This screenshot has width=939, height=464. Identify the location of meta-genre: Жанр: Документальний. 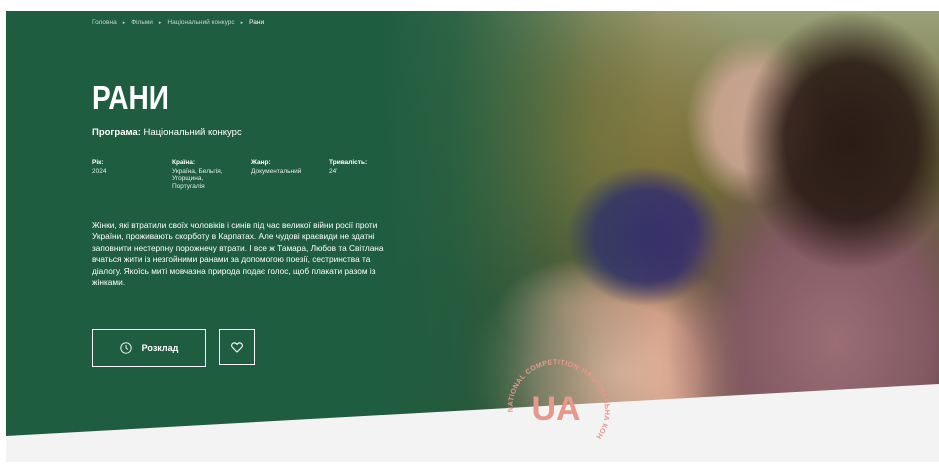
(280, 167).